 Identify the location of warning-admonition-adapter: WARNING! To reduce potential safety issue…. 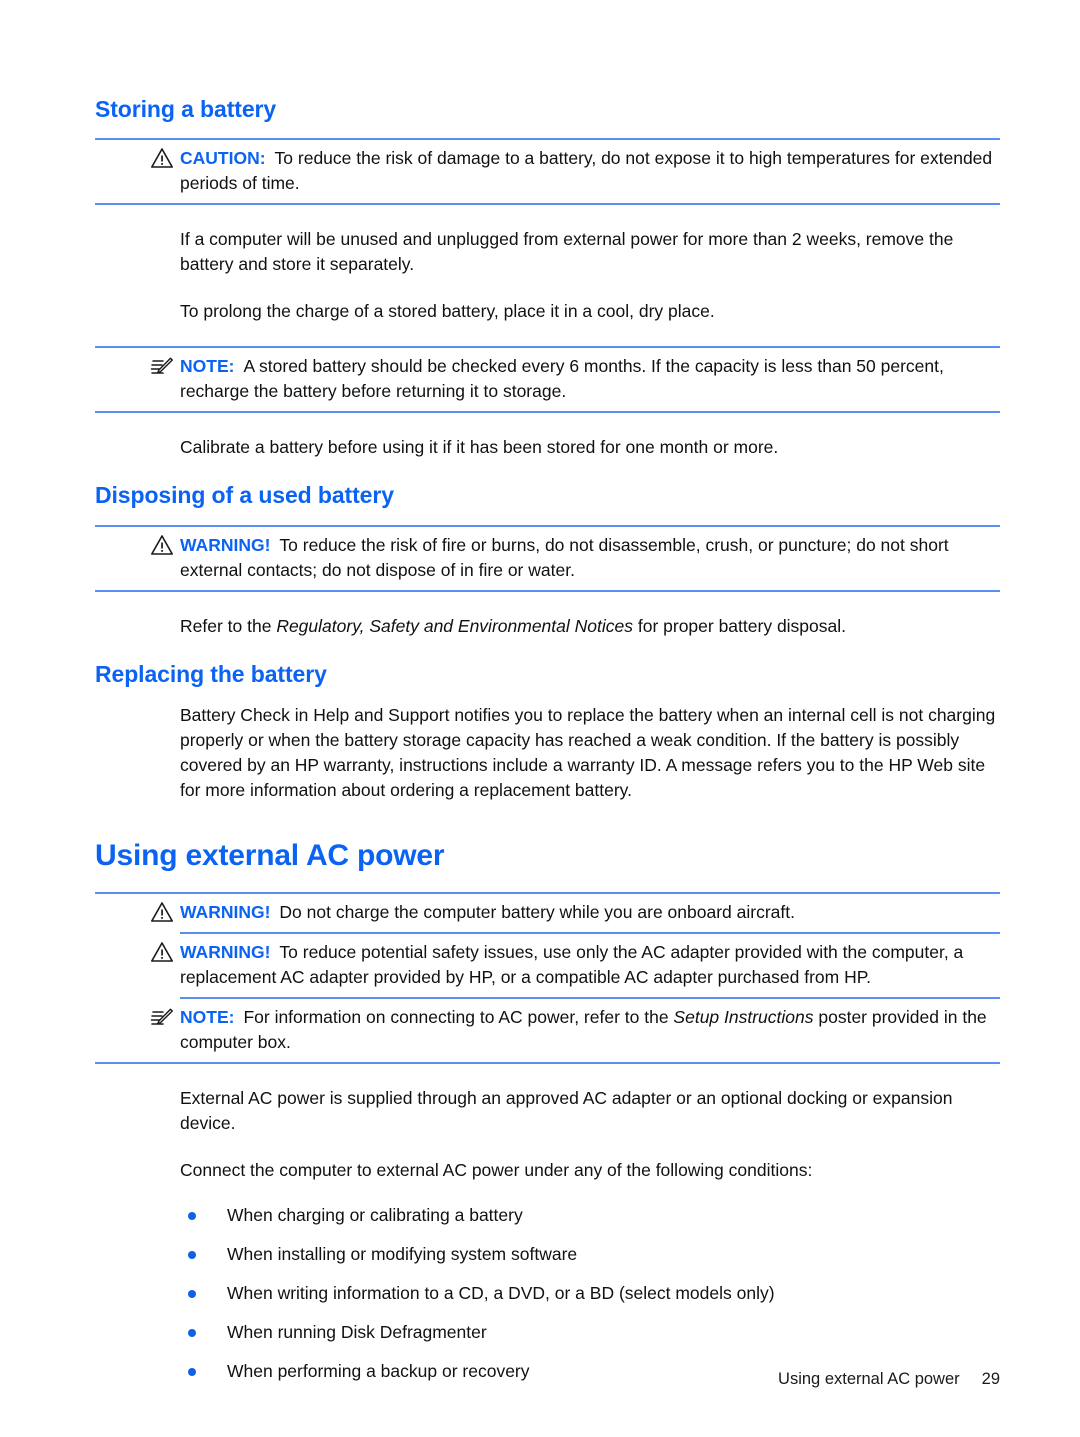
(575, 964).